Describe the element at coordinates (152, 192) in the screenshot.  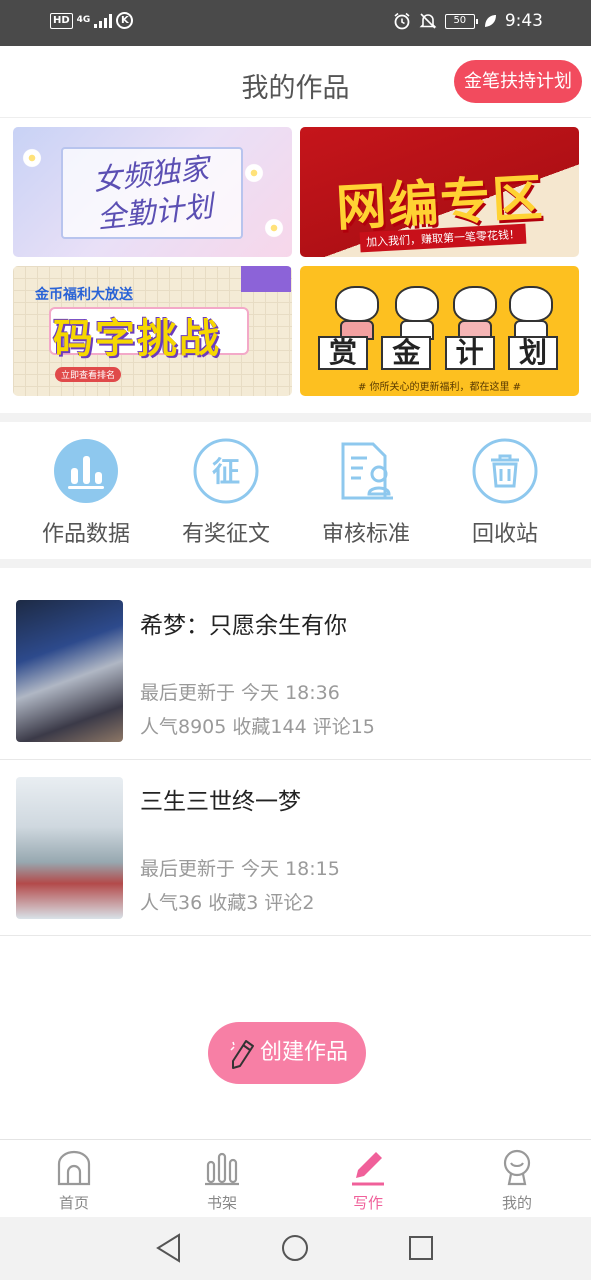
I see `banner-full-attendance: 女频独家 全勤计划` at that location.